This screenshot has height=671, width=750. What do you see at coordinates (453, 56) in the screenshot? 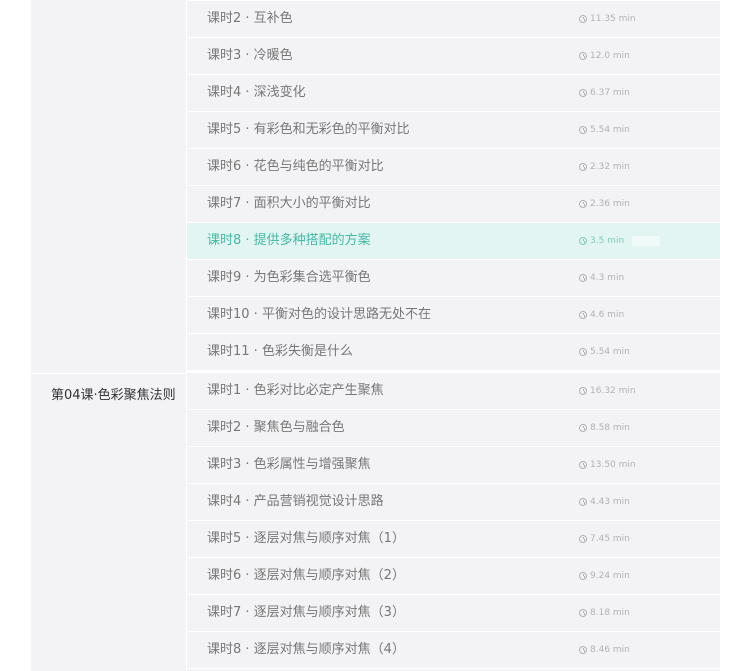
I see `lesson-row: 课时3 · 冷暖色 12.0 min` at bounding box center [453, 56].